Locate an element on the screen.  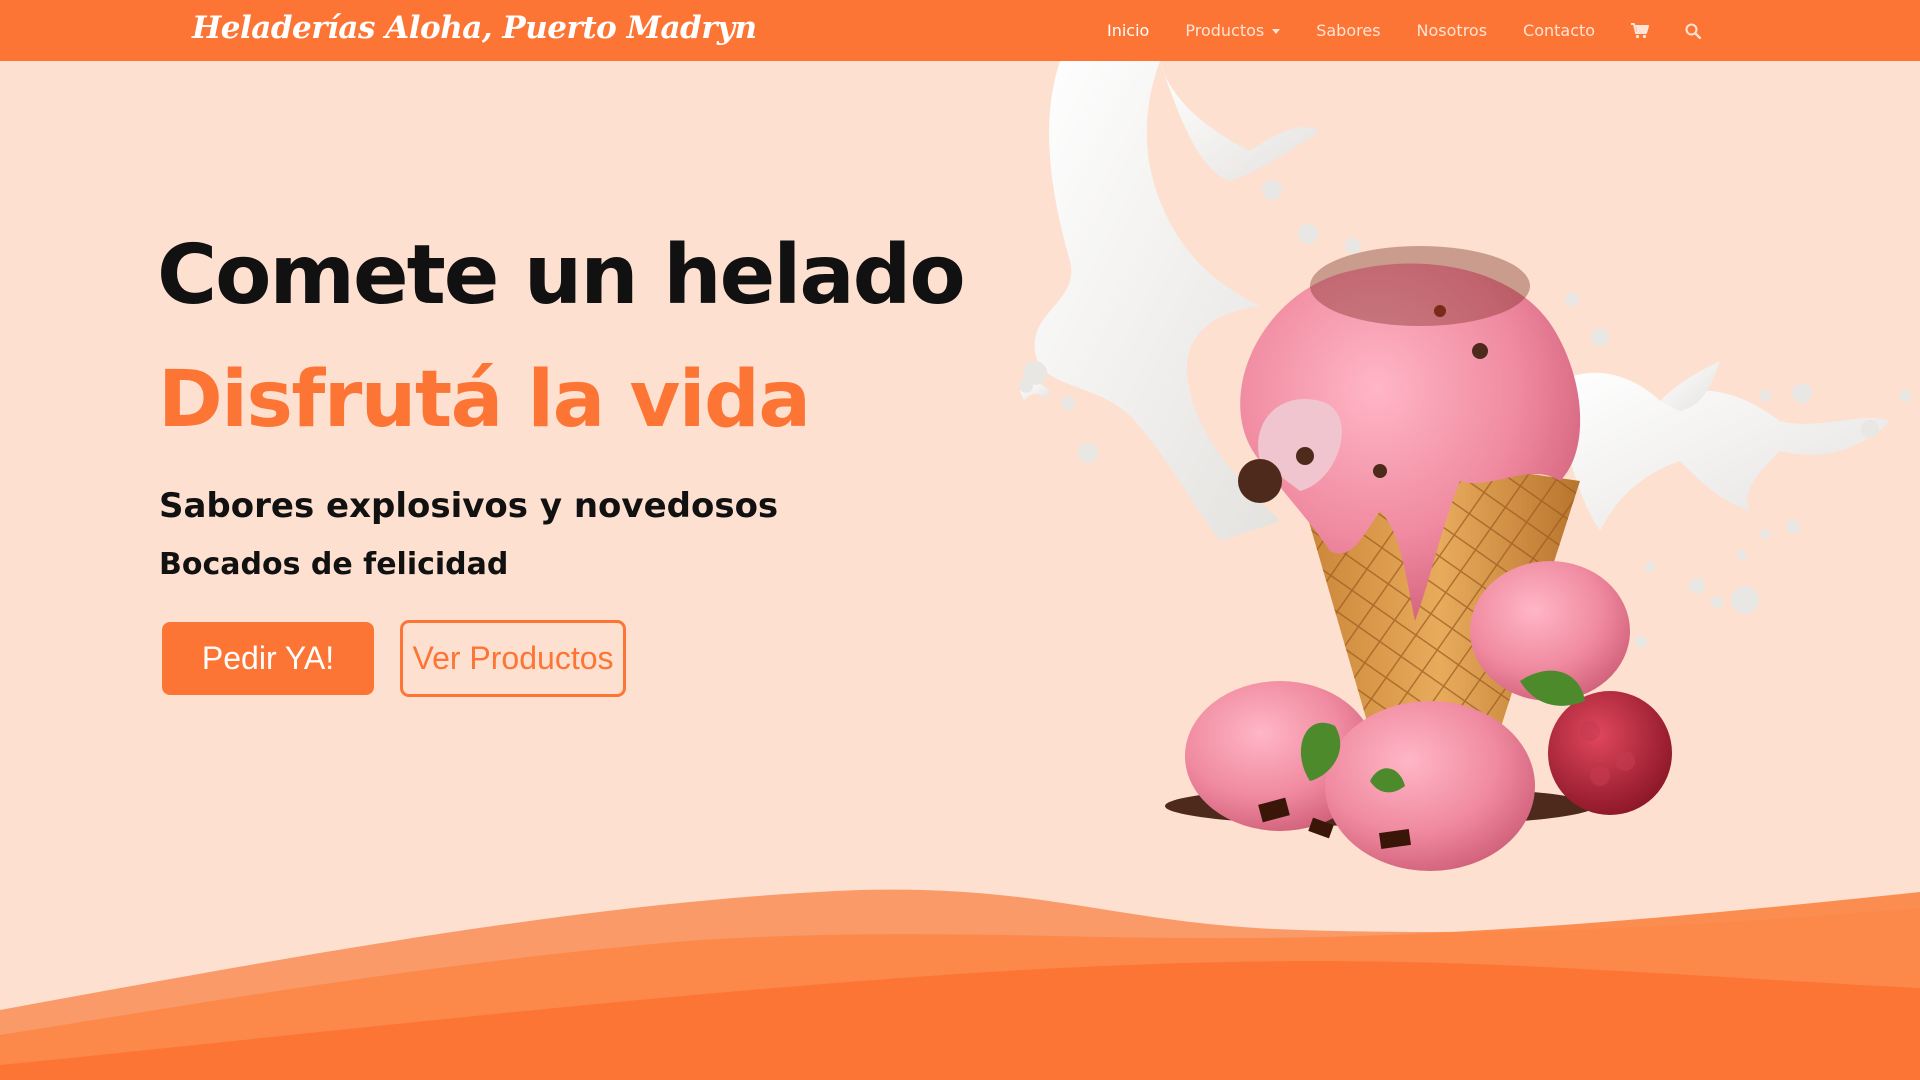
brand-logo: Heladerías Aloha, Puerto Madryn is located at coordinates (474, 28).